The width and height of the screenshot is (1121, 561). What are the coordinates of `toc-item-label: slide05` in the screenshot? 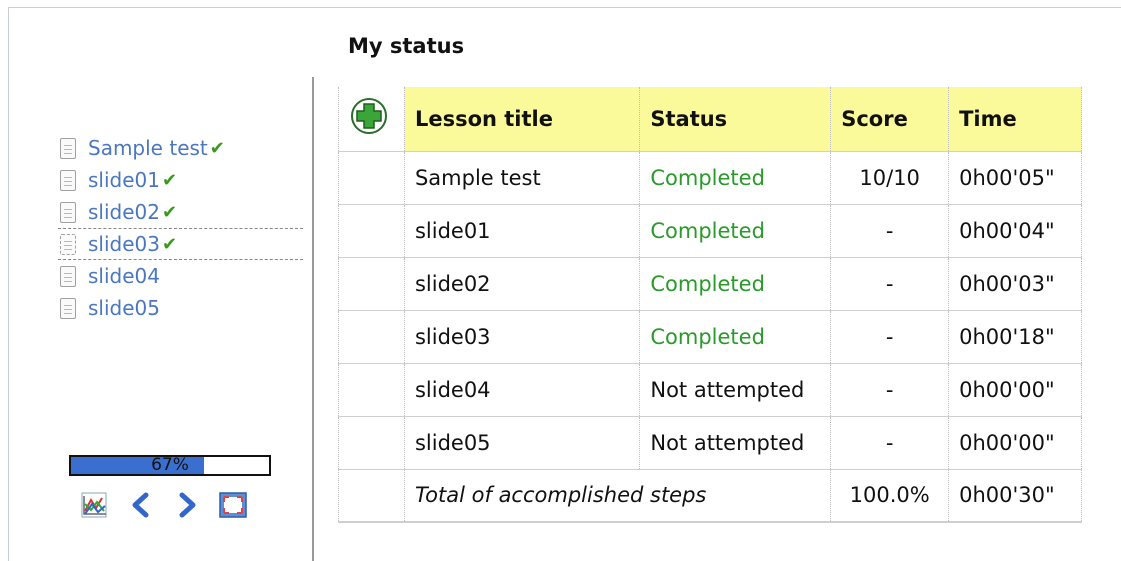 It's located at (124, 308).